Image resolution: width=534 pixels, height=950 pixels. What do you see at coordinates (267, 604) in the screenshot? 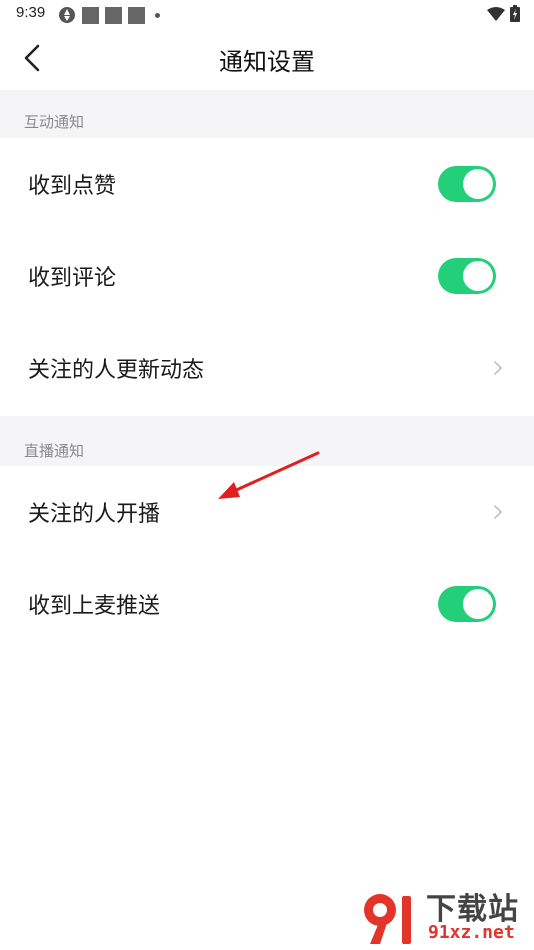
I see `row-mic-push: 收到上麦推送` at bounding box center [267, 604].